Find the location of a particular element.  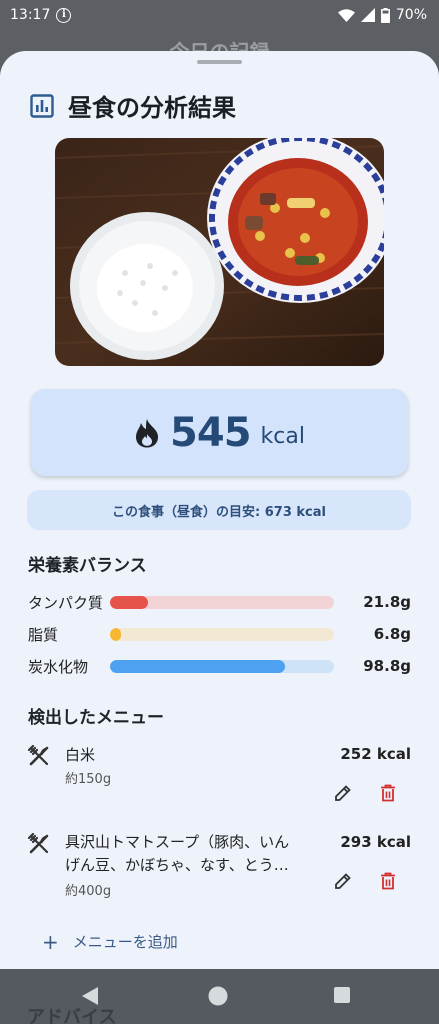

plus-icon: + is located at coordinates (50, 941).